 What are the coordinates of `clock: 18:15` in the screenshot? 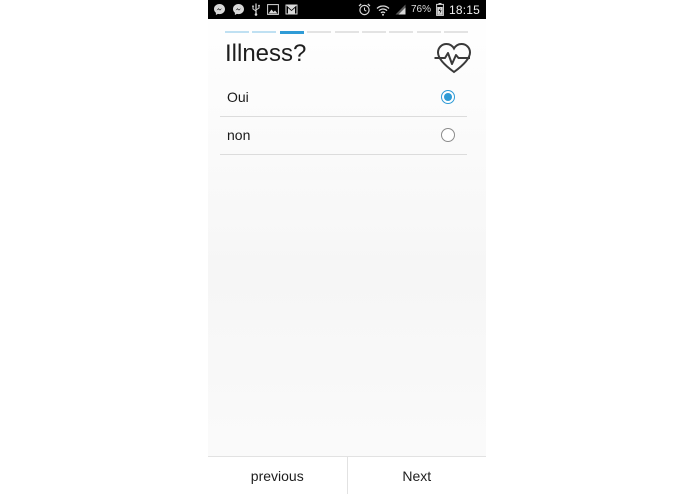 It's located at (464, 9).